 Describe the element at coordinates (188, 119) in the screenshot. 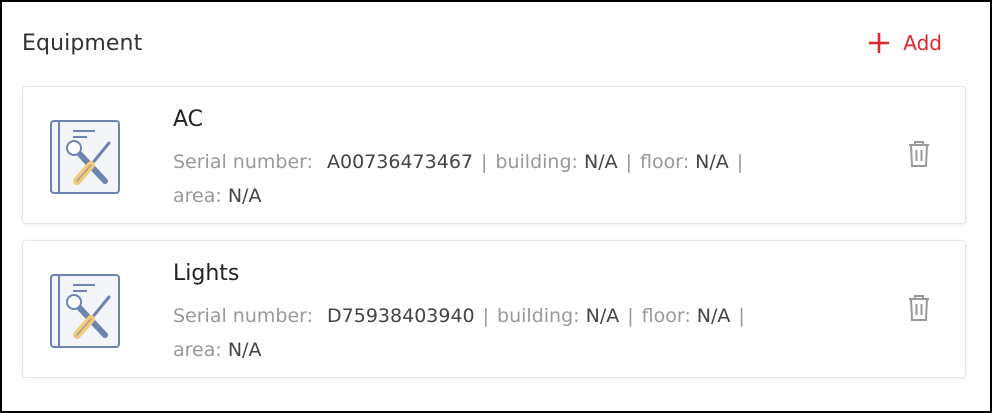

I see `equipment-name: AC` at that location.